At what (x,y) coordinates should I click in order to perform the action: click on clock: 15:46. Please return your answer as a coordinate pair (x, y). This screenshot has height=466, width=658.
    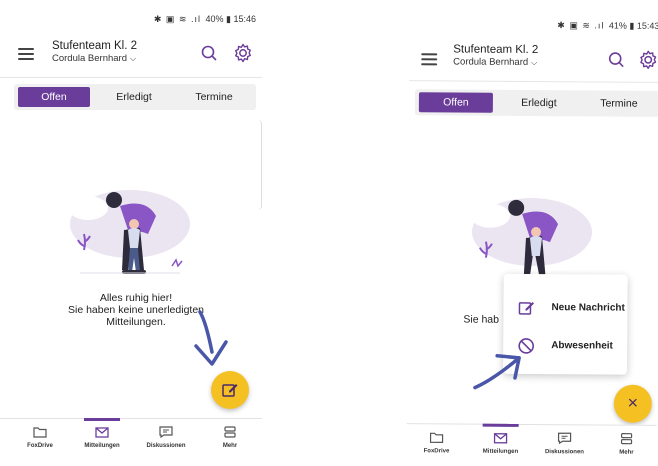
    Looking at the image, I should click on (244, 19).